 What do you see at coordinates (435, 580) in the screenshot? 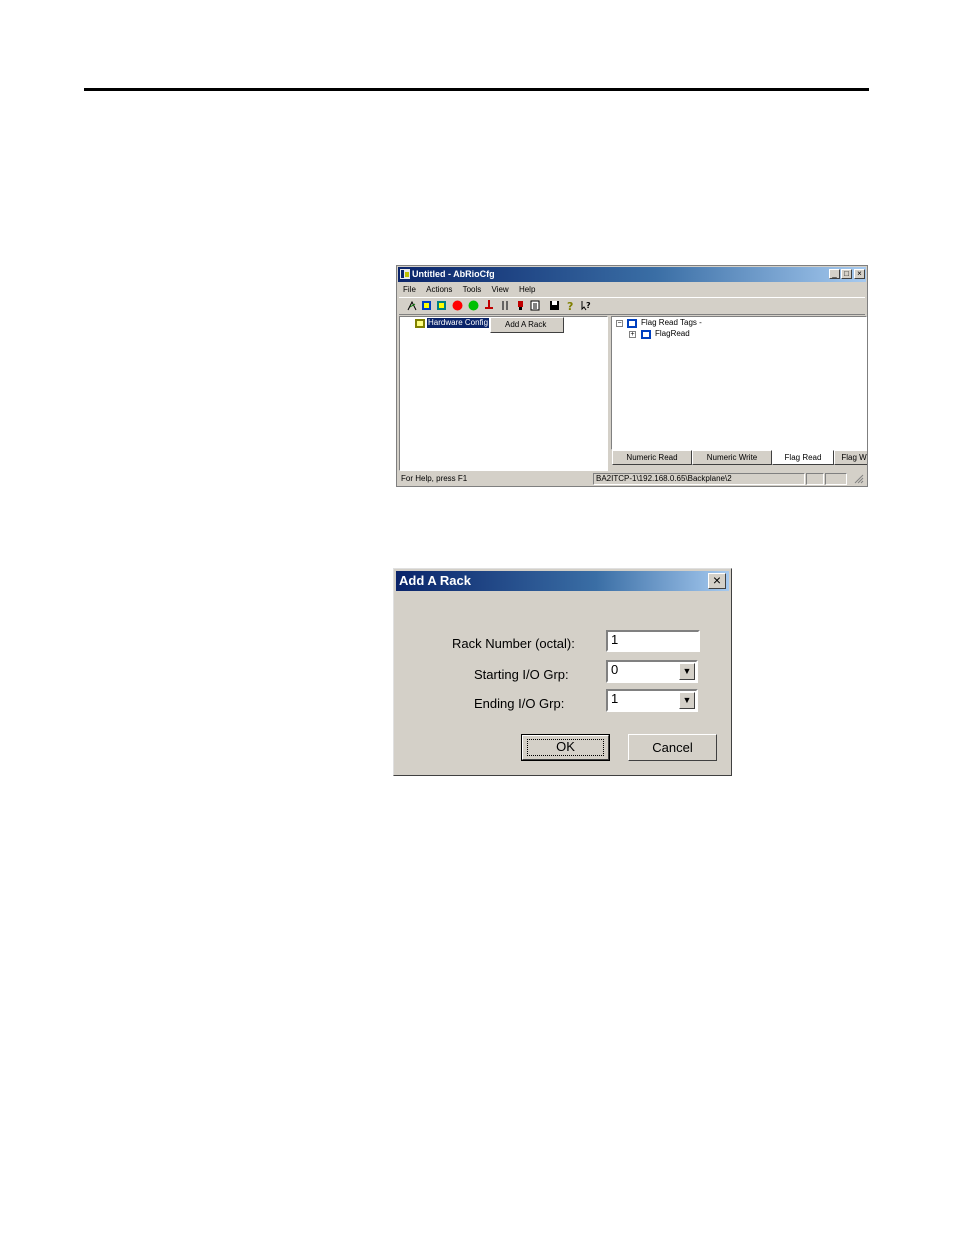
I see `dialog-title: Add A Rack` at bounding box center [435, 580].